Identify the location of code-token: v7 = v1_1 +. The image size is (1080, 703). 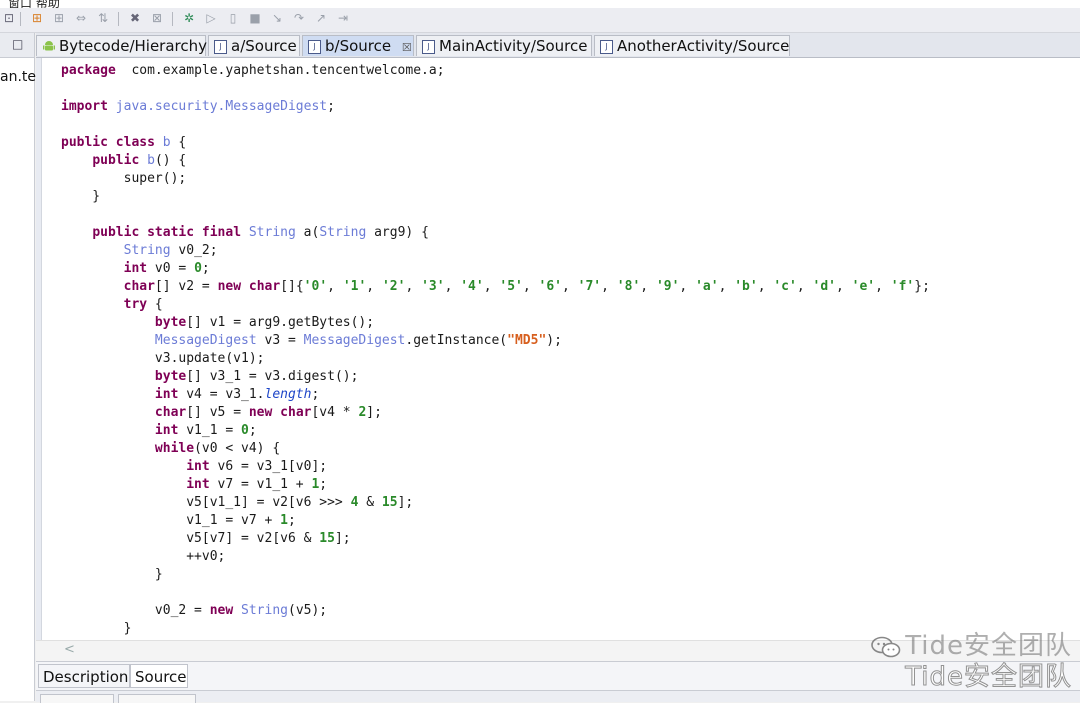
(260, 484).